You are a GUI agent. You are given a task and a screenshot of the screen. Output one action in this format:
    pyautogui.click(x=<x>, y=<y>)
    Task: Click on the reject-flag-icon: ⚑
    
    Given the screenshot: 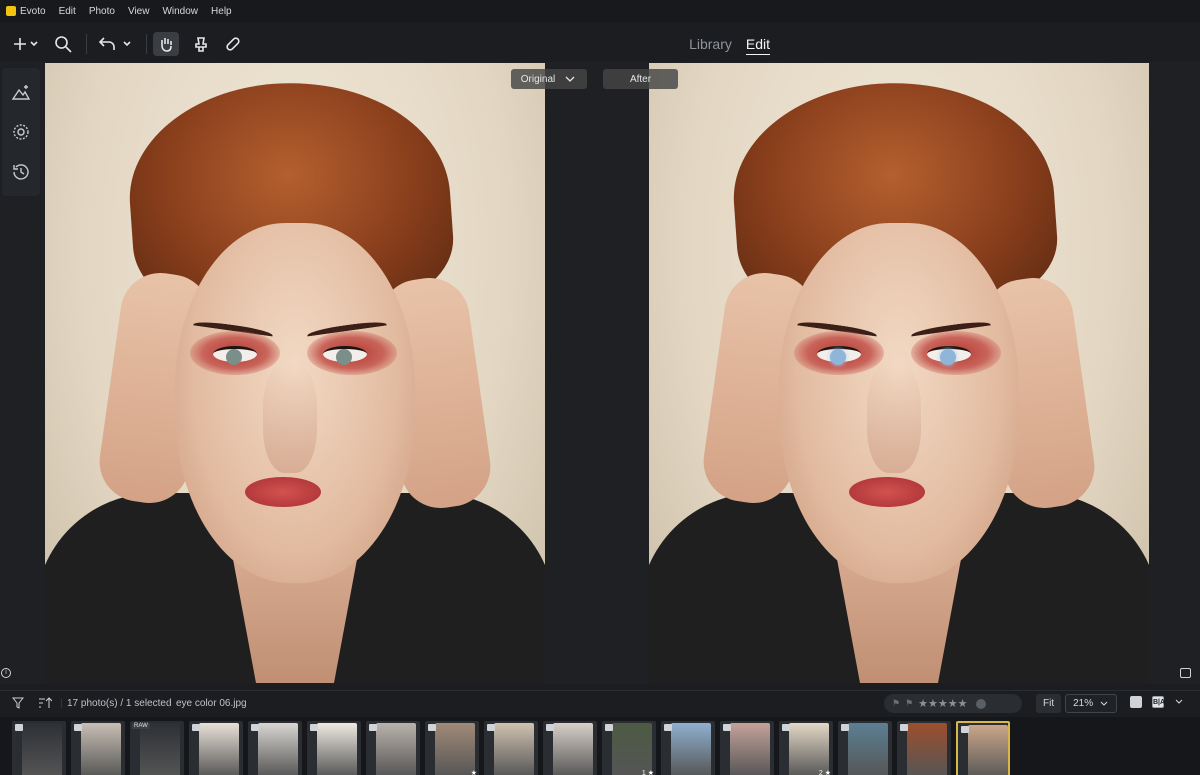 What is the action you would take?
    pyautogui.click(x=909, y=703)
    